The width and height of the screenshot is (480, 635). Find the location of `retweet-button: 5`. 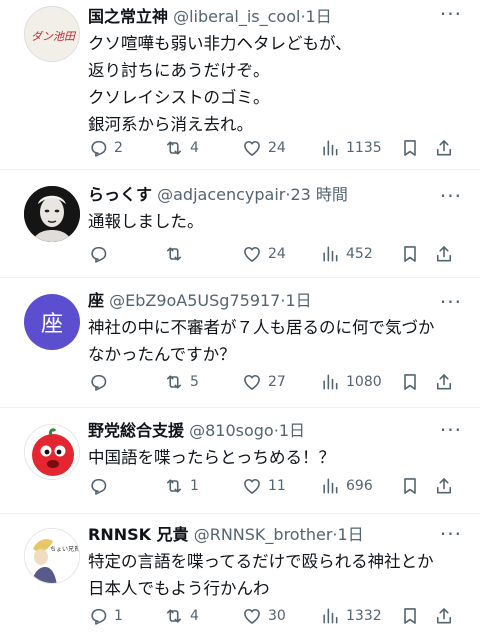

retweet-button: 5 is located at coordinates (181, 382).